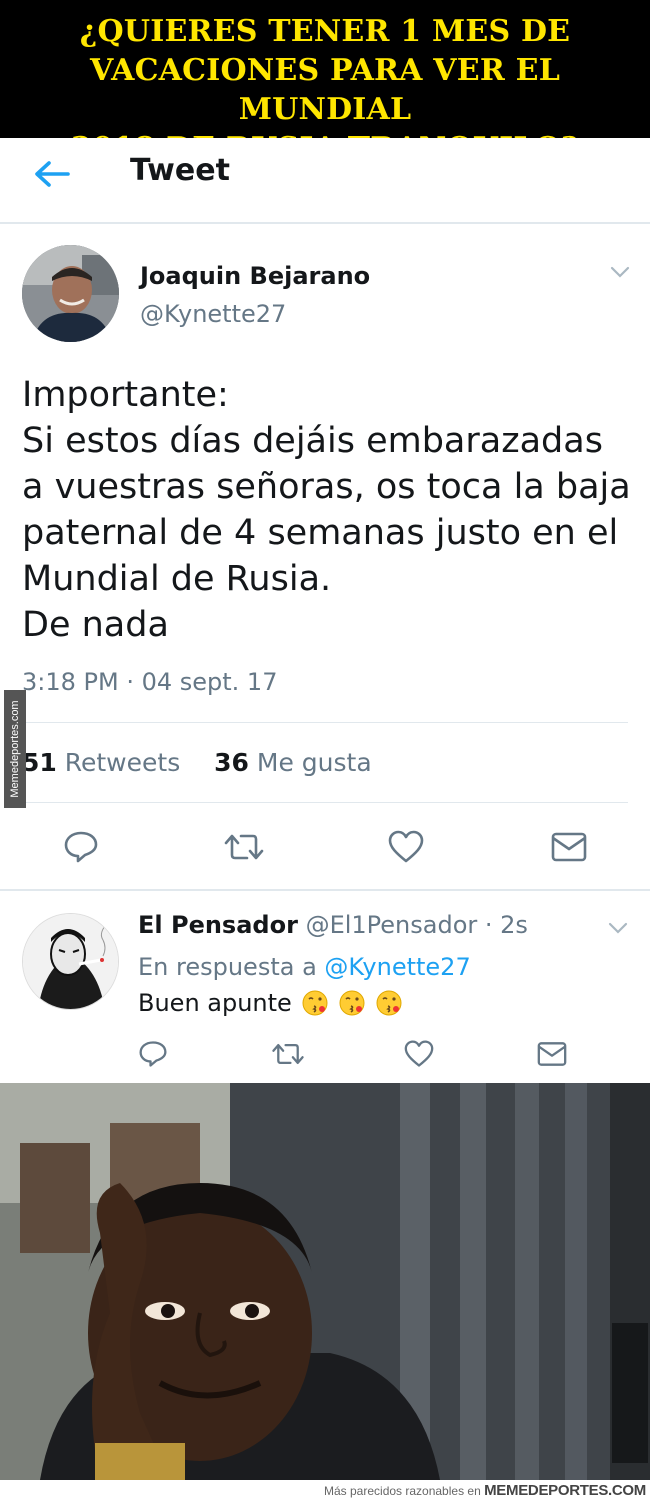 The image size is (650, 1501). I want to click on reply-time: · 2s, so click(506, 925).